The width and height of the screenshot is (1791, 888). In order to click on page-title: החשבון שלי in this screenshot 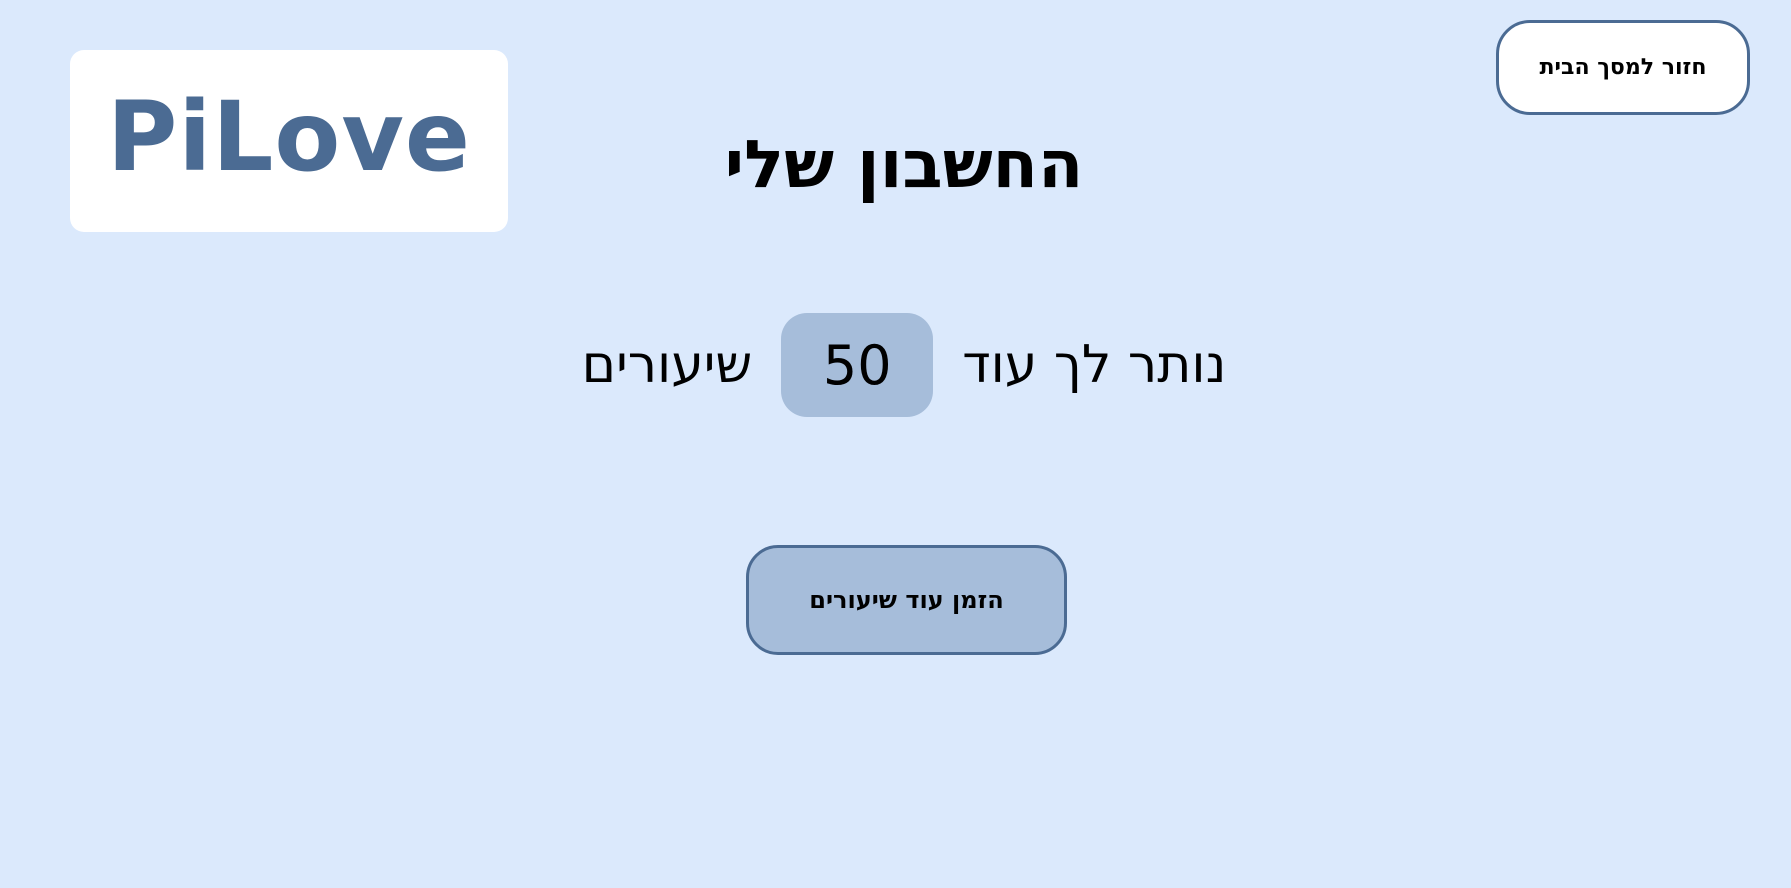, I will do `click(904, 164)`.